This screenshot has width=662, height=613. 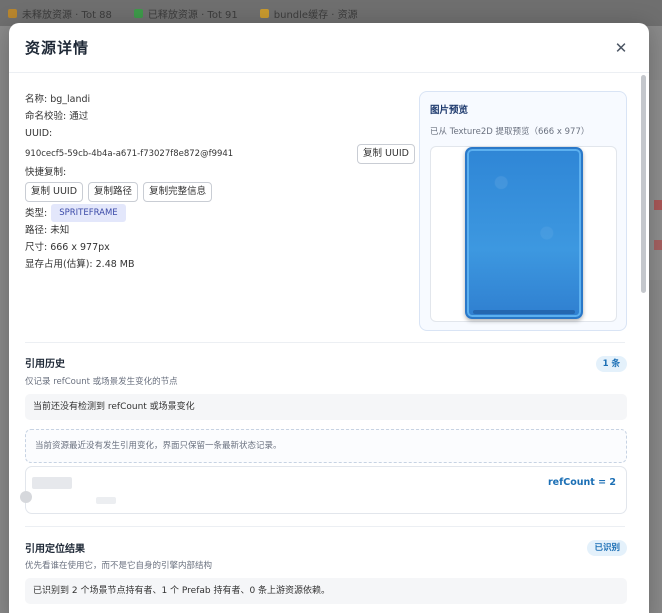 I want to click on background-tab: 未释放资源 · Tot 88, so click(x=60, y=13).